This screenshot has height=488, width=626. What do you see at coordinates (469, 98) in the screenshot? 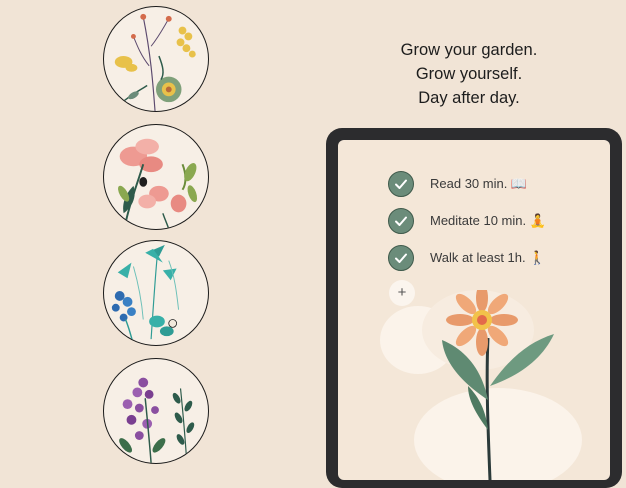
I see `tagline-line-3: Day after day.` at bounding box center [469, 98].